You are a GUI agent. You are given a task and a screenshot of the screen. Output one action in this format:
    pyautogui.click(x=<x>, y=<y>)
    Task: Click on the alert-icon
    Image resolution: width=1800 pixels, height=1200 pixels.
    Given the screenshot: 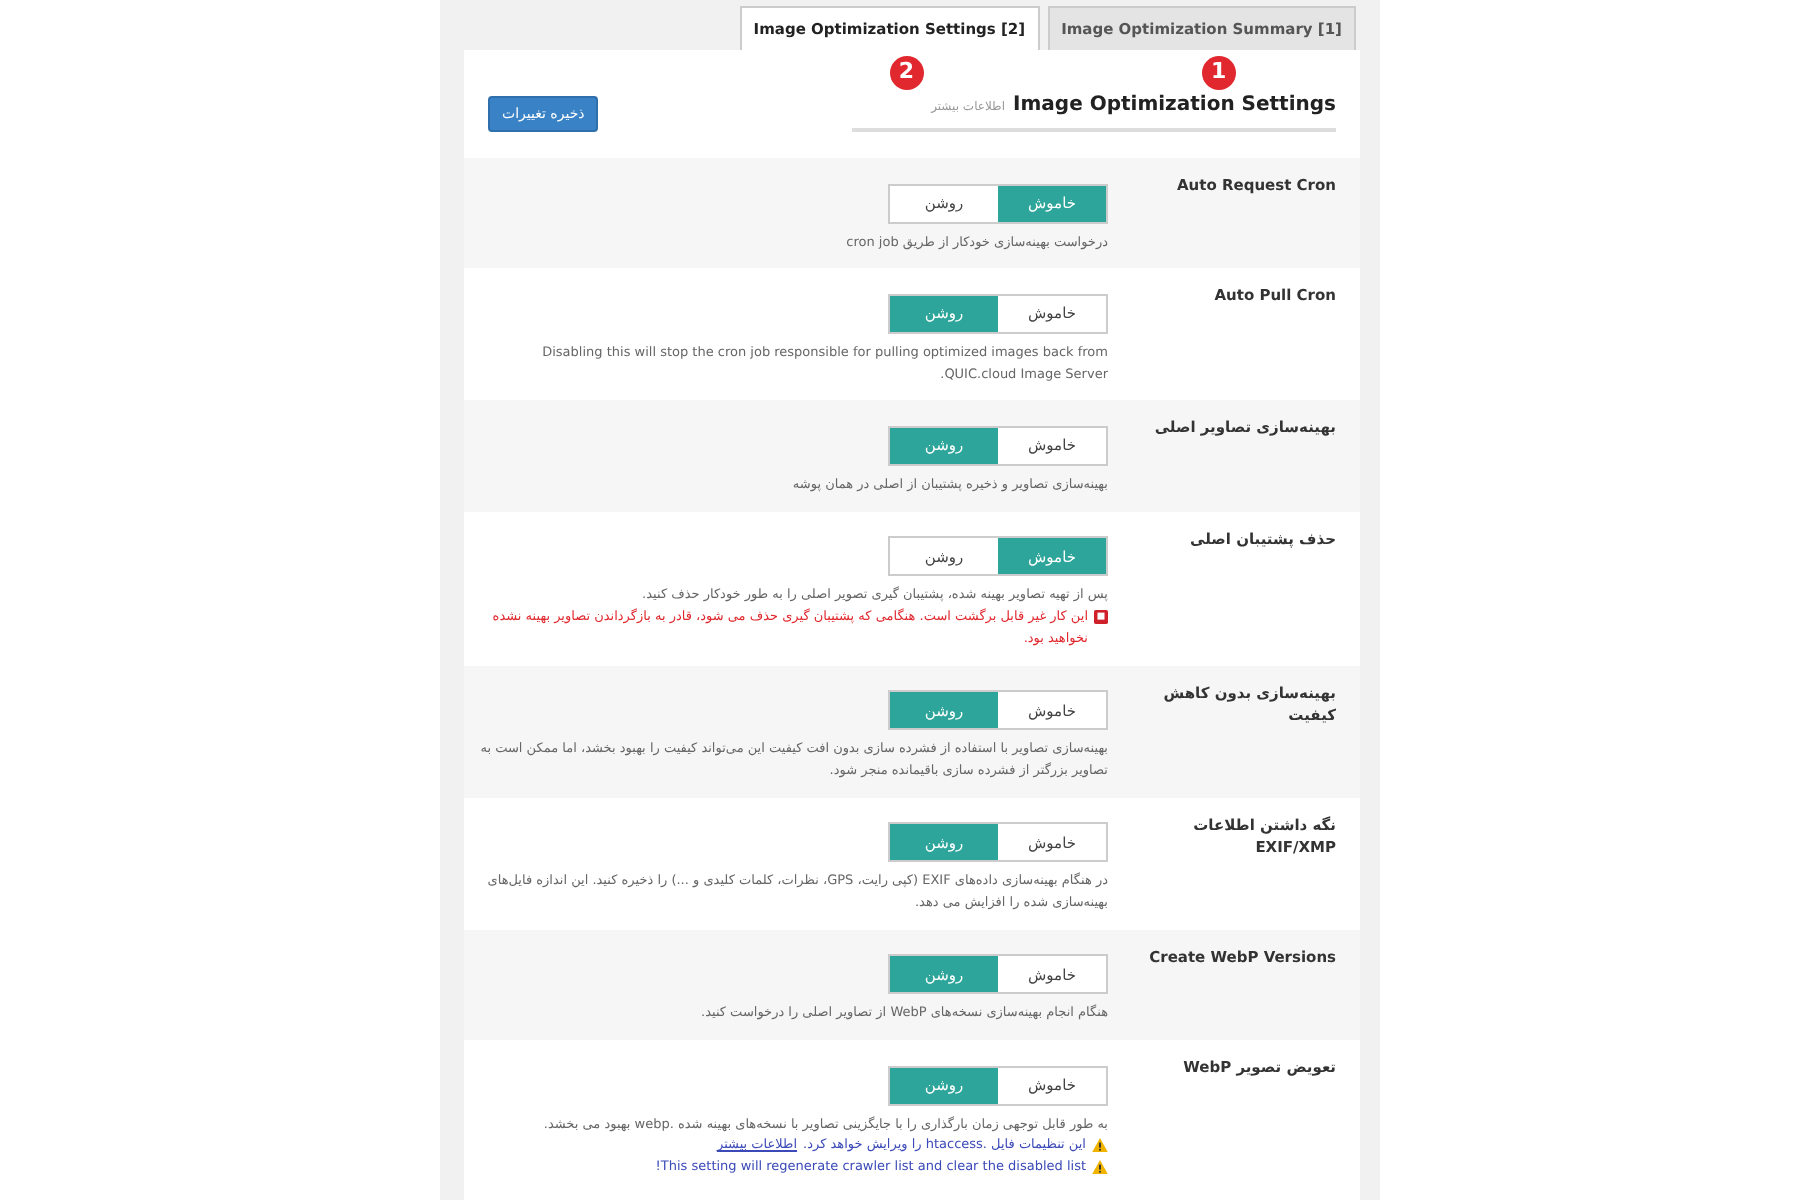 What is the action you would take?
    pyautogui.click(x=1101, y=617)
    